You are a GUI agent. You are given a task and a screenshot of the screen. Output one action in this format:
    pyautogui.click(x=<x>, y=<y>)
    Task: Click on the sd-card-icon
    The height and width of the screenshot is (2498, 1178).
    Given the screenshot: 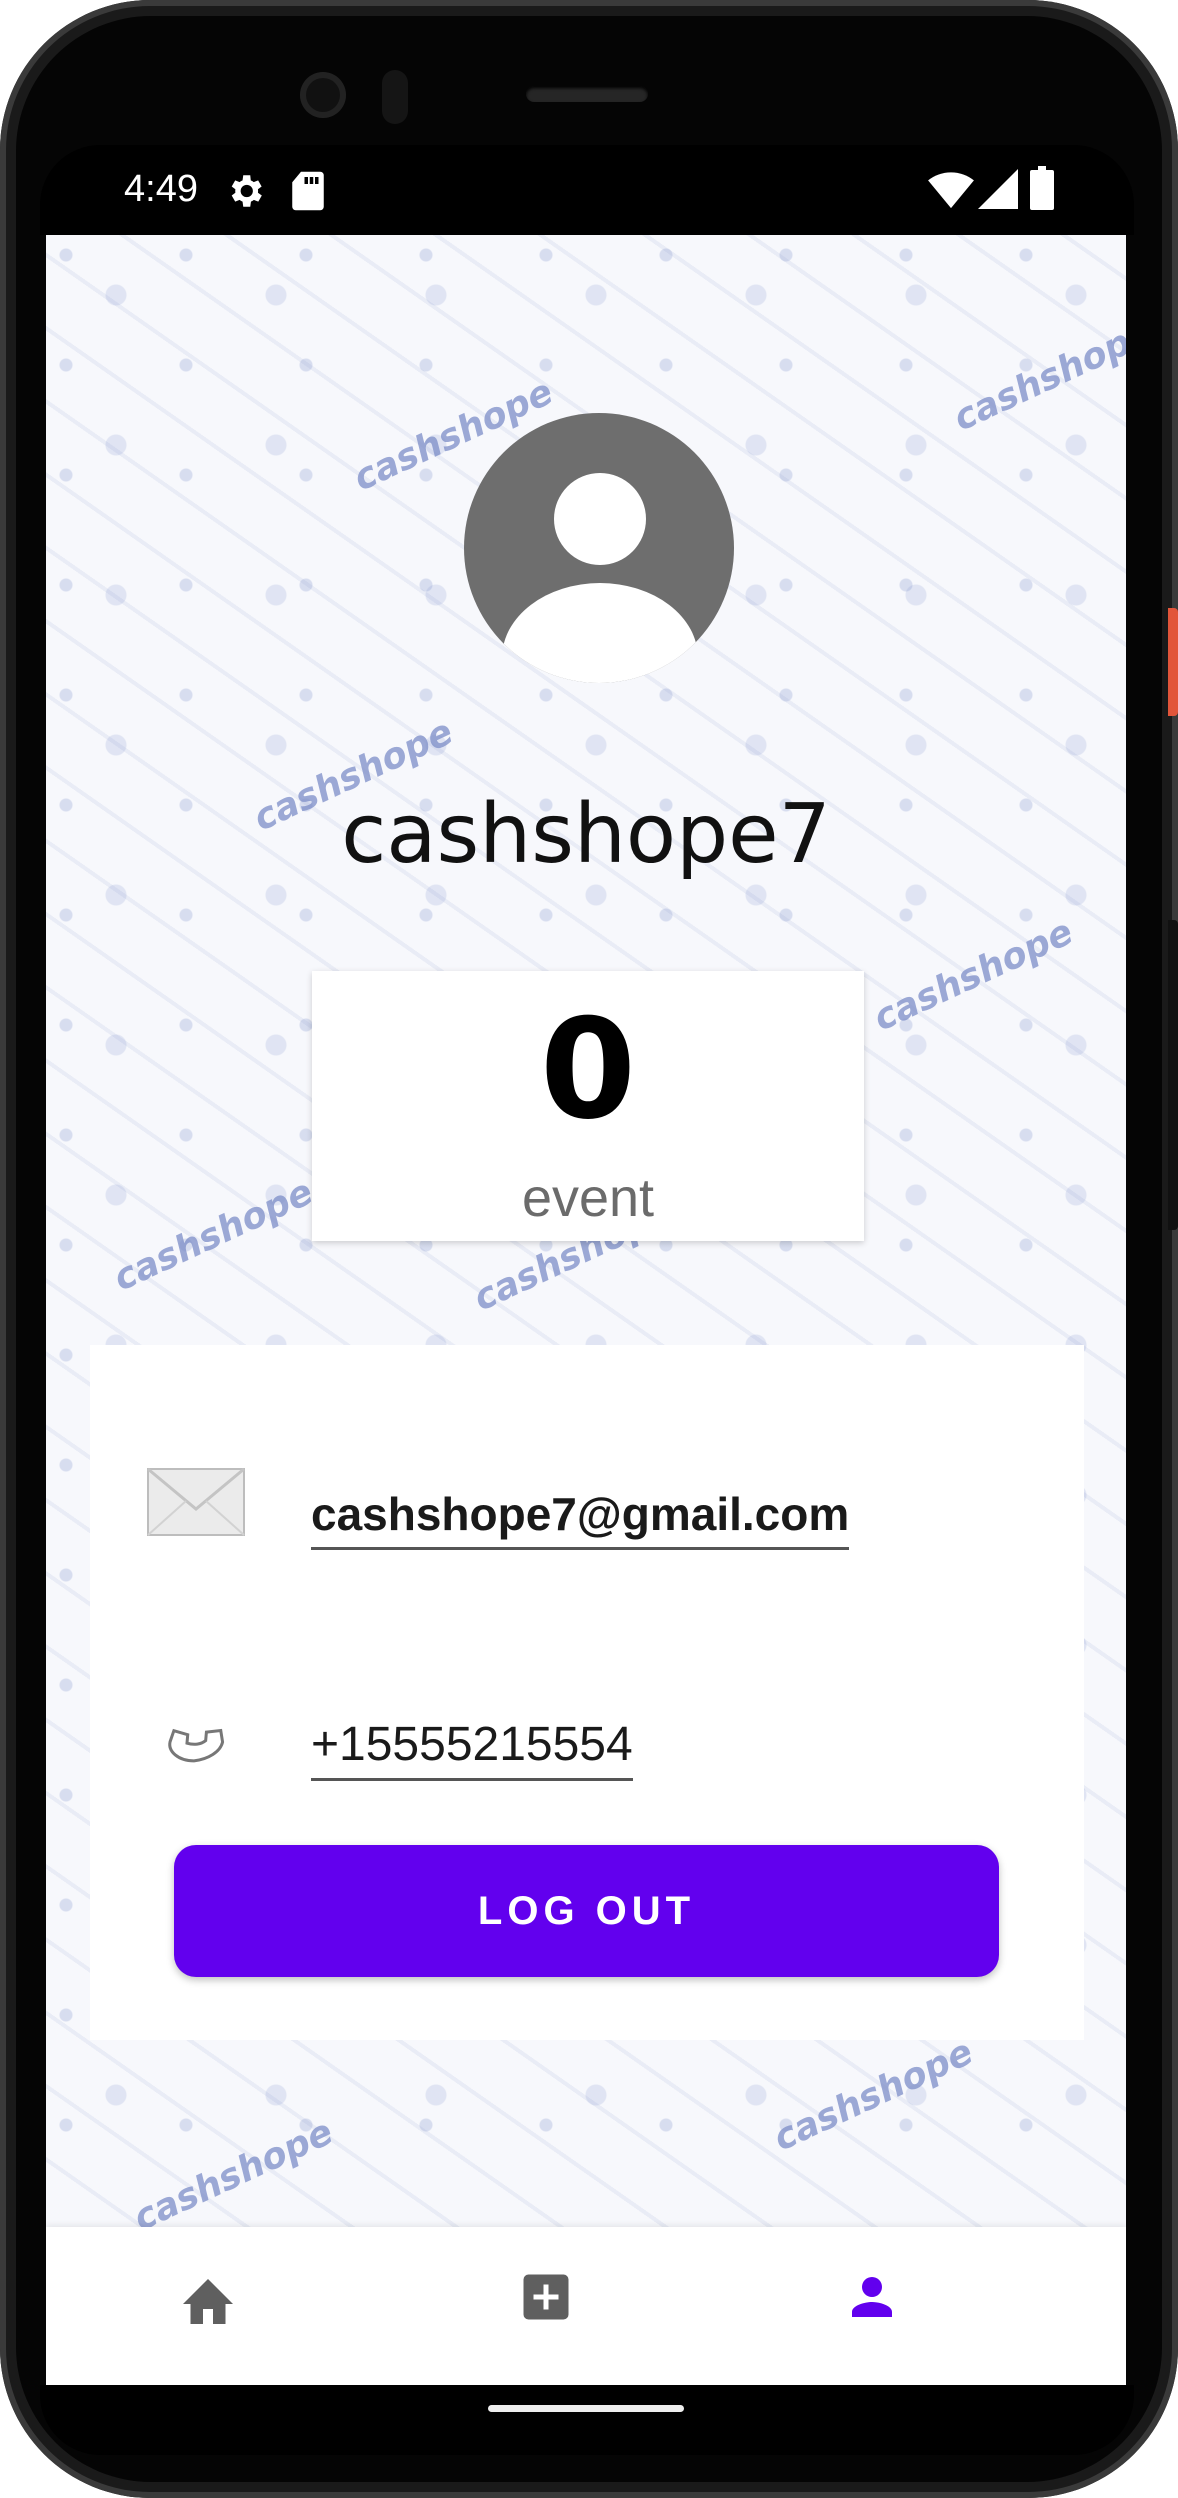 What is the action you would take?
    pyautogui.click(x=308, y=193)
    